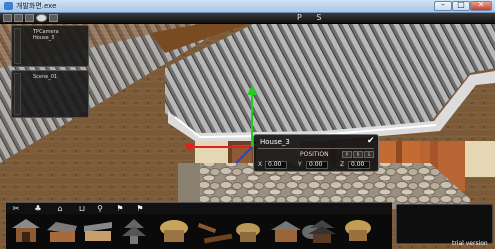 This screenshot has height=249, width=495. Describe the element at coordinates (300, 164) in the screenshot. I see `y-label: Y` at that location.